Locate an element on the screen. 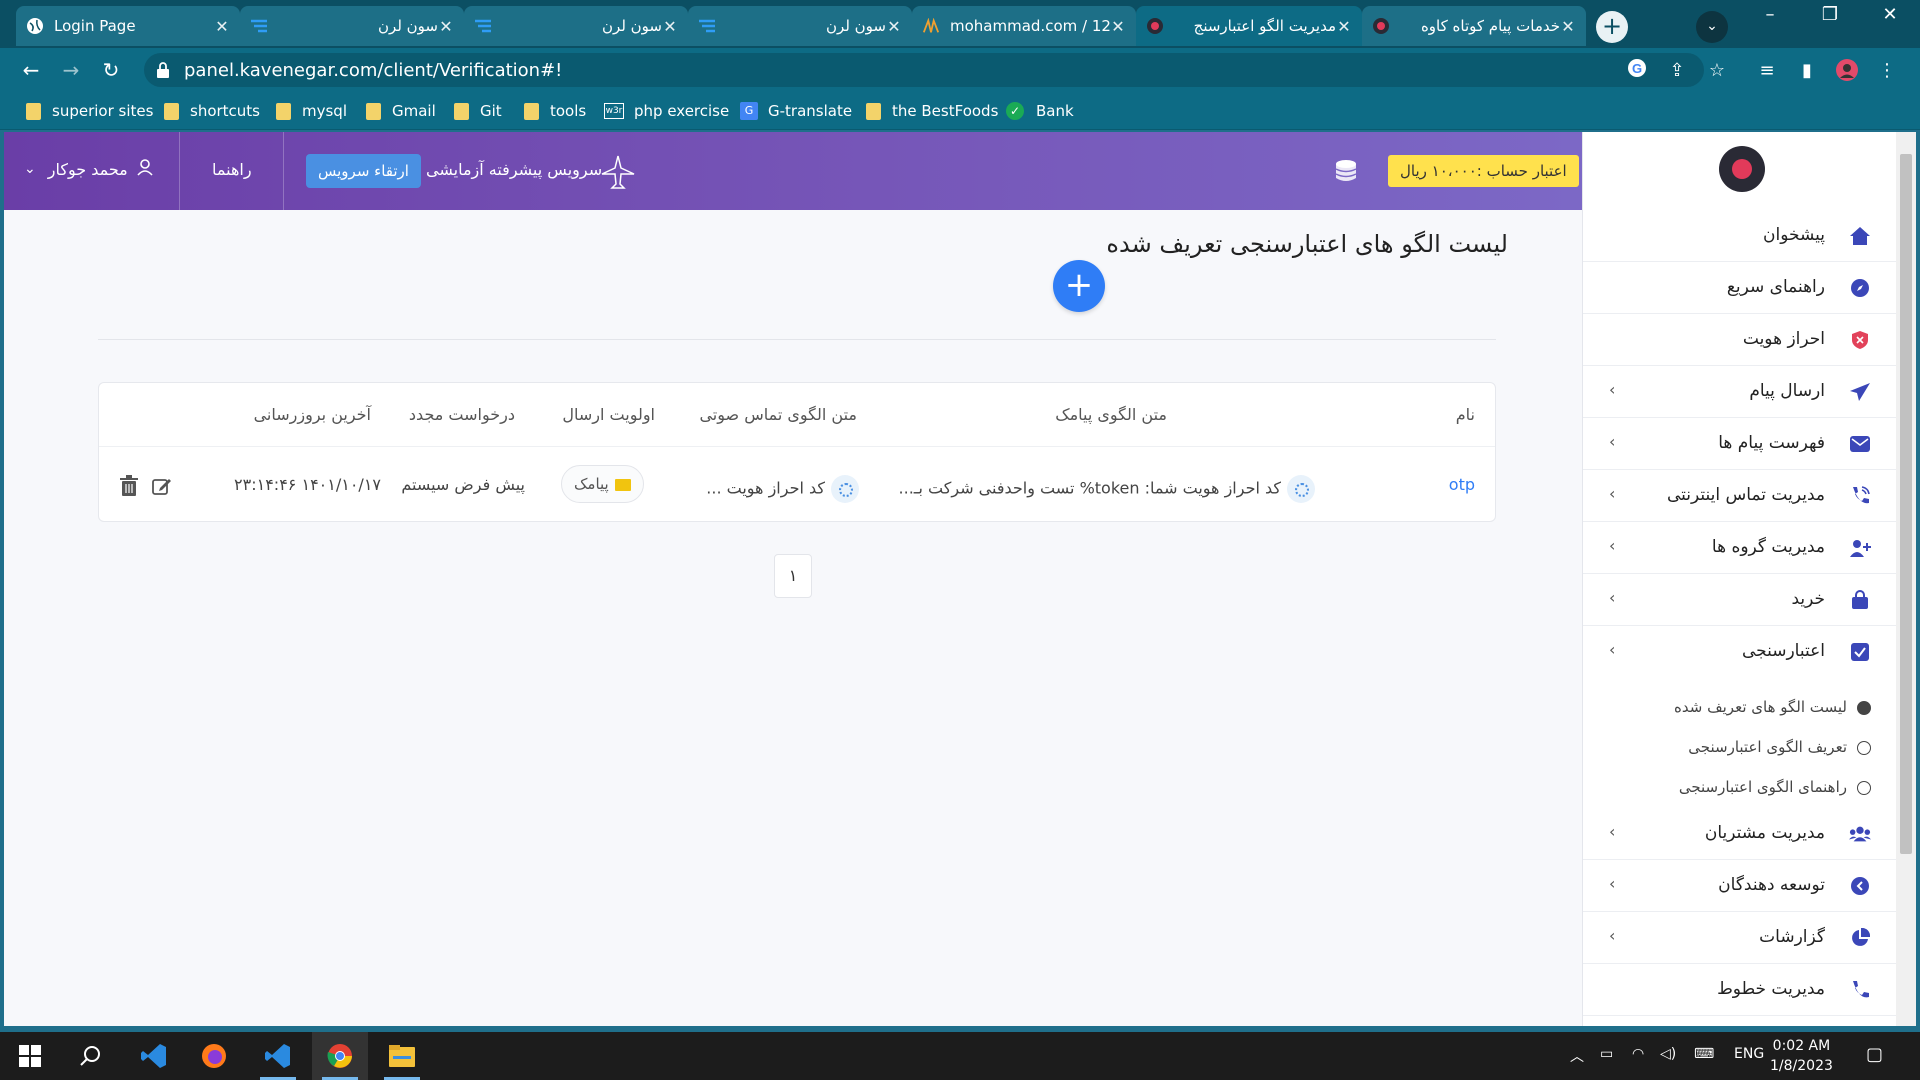 The height and width of the screenshot is (1080, 1920). minimize-icon: – is located at coordinates (1770, 16).